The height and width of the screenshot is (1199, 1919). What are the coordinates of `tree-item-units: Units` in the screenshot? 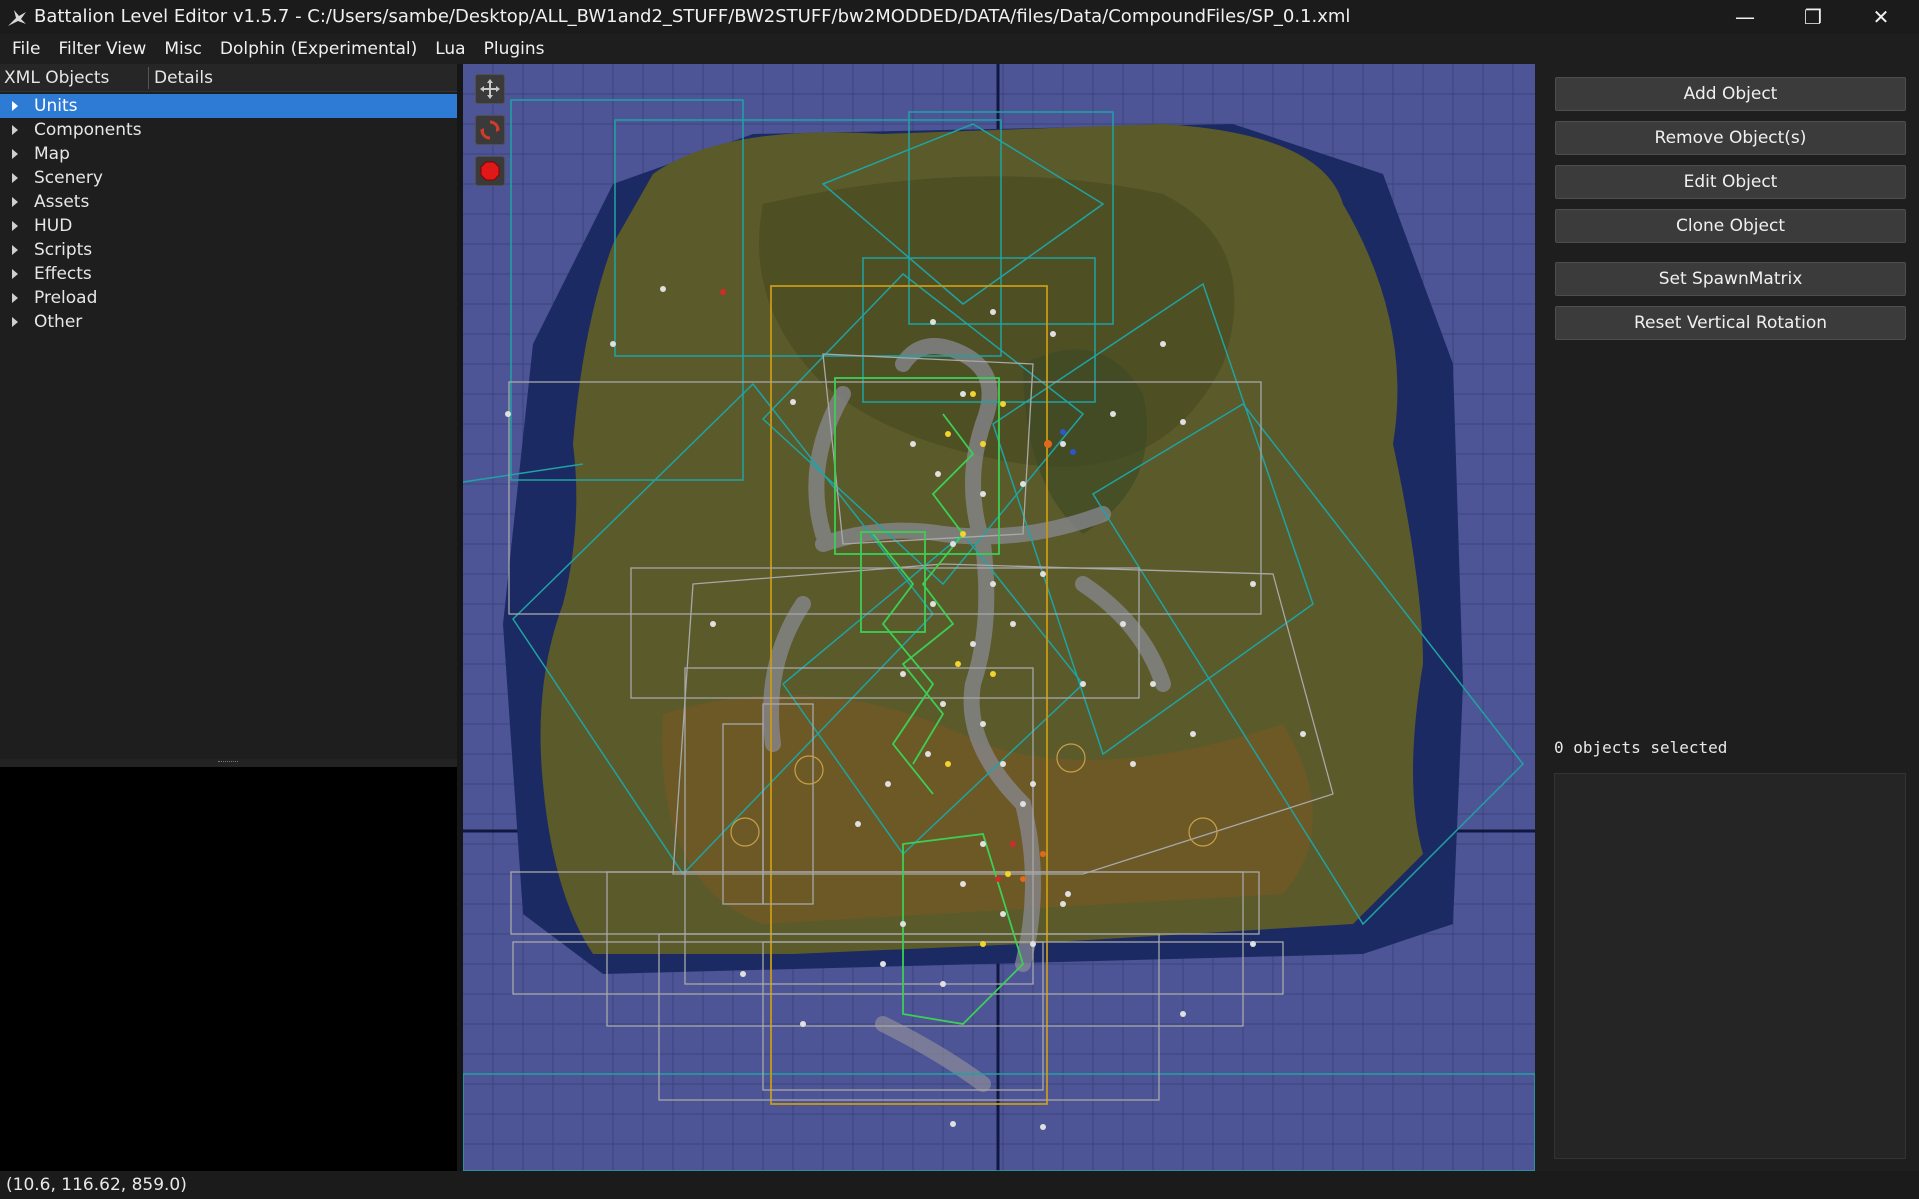 It's located at (228, 106).